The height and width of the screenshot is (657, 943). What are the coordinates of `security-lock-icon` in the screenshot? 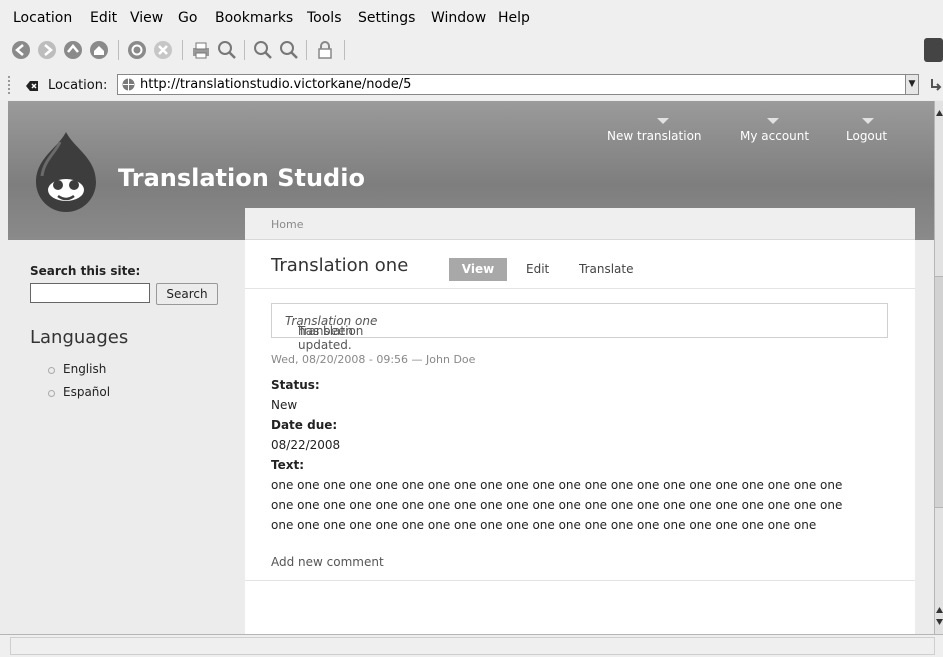 It's located at (325, 50).